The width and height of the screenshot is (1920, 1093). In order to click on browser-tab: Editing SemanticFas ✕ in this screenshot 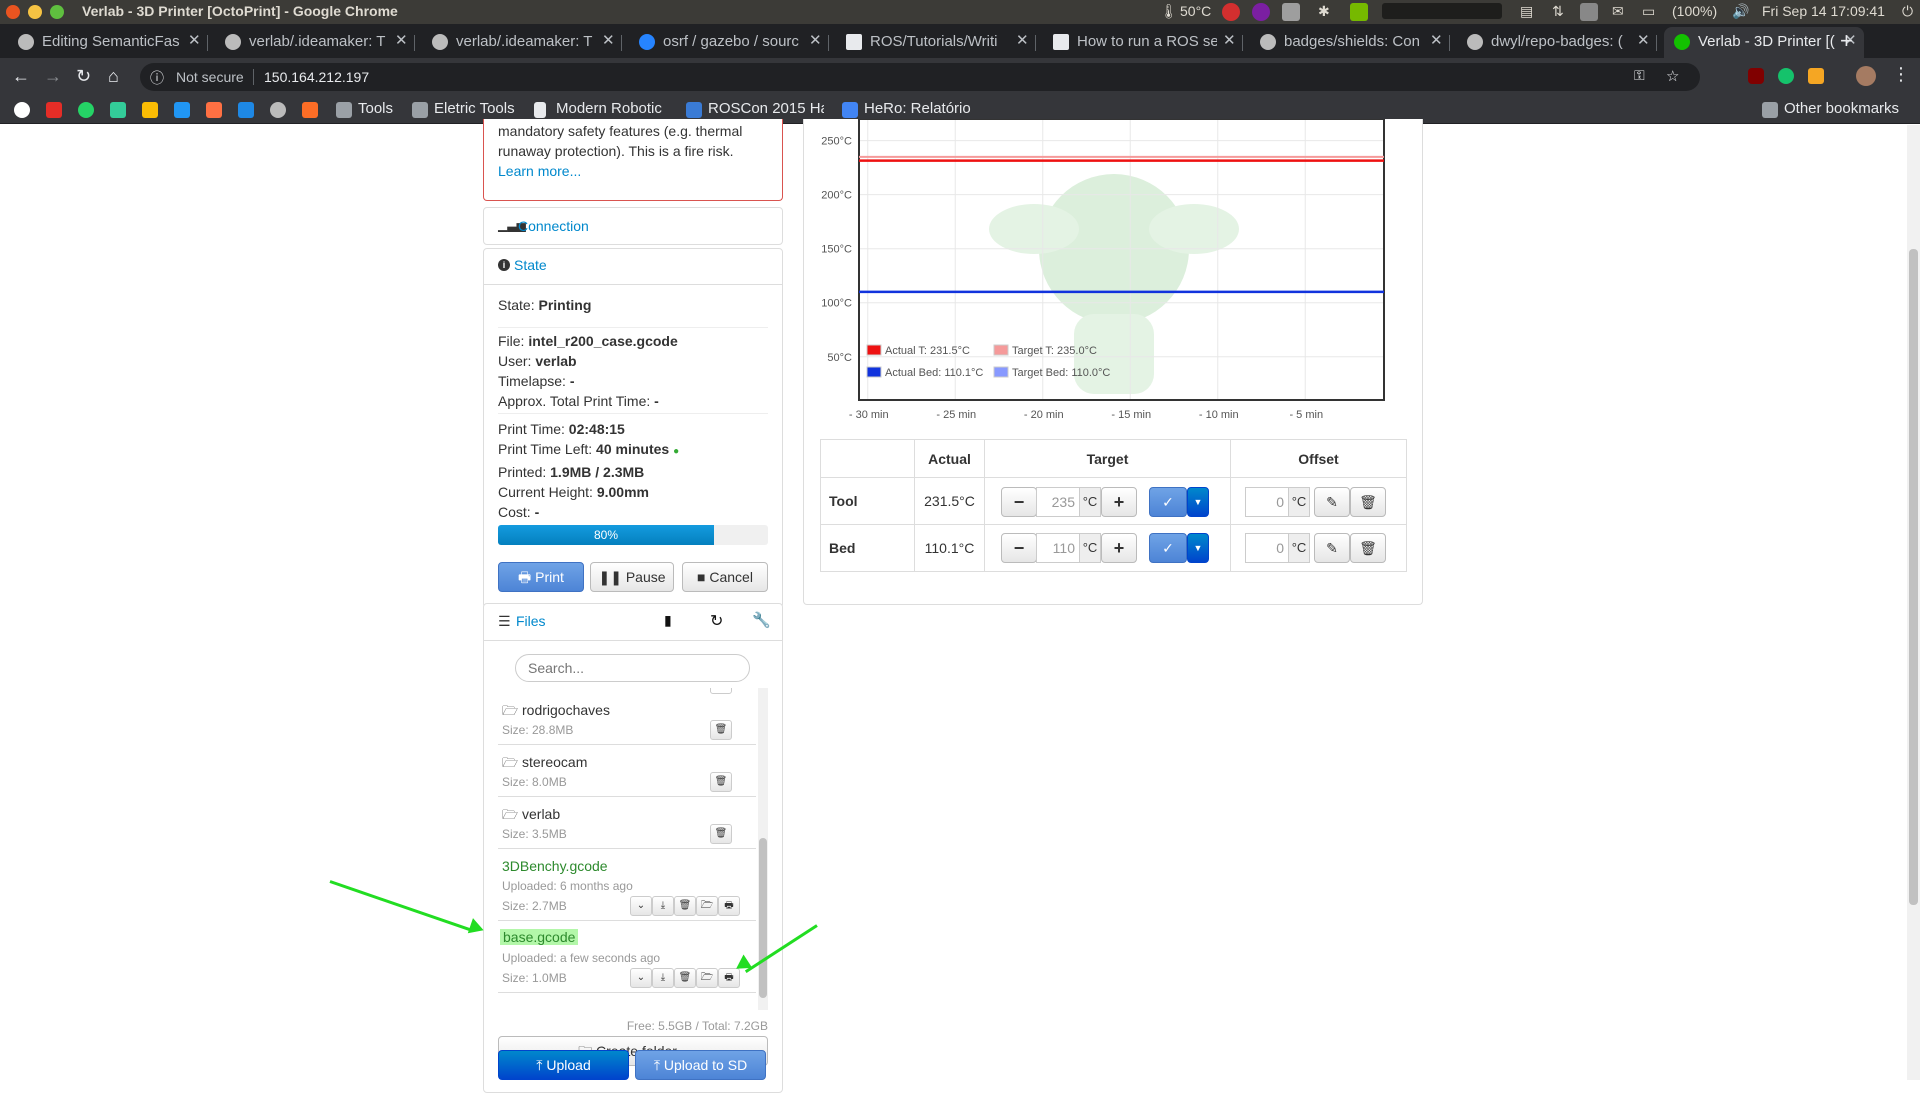, I will do `click(108, 42)`.